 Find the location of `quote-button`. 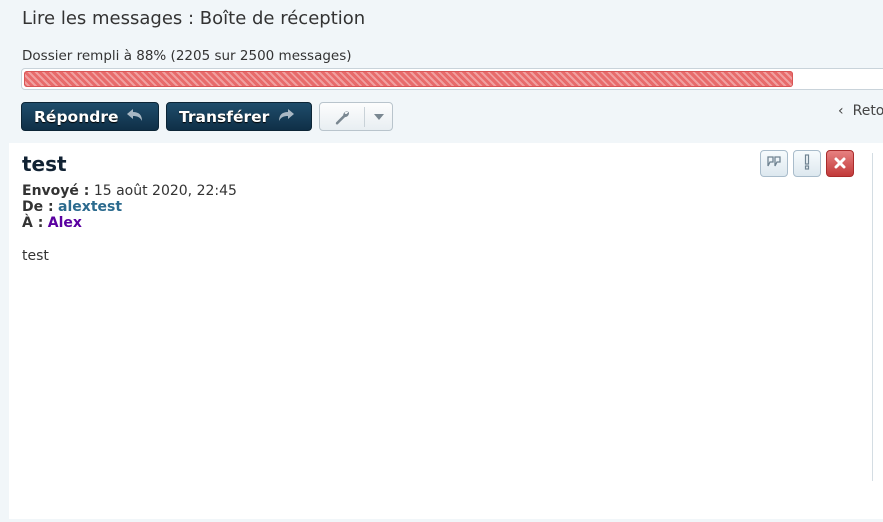

quote-button is located at coordinates (774, 163).